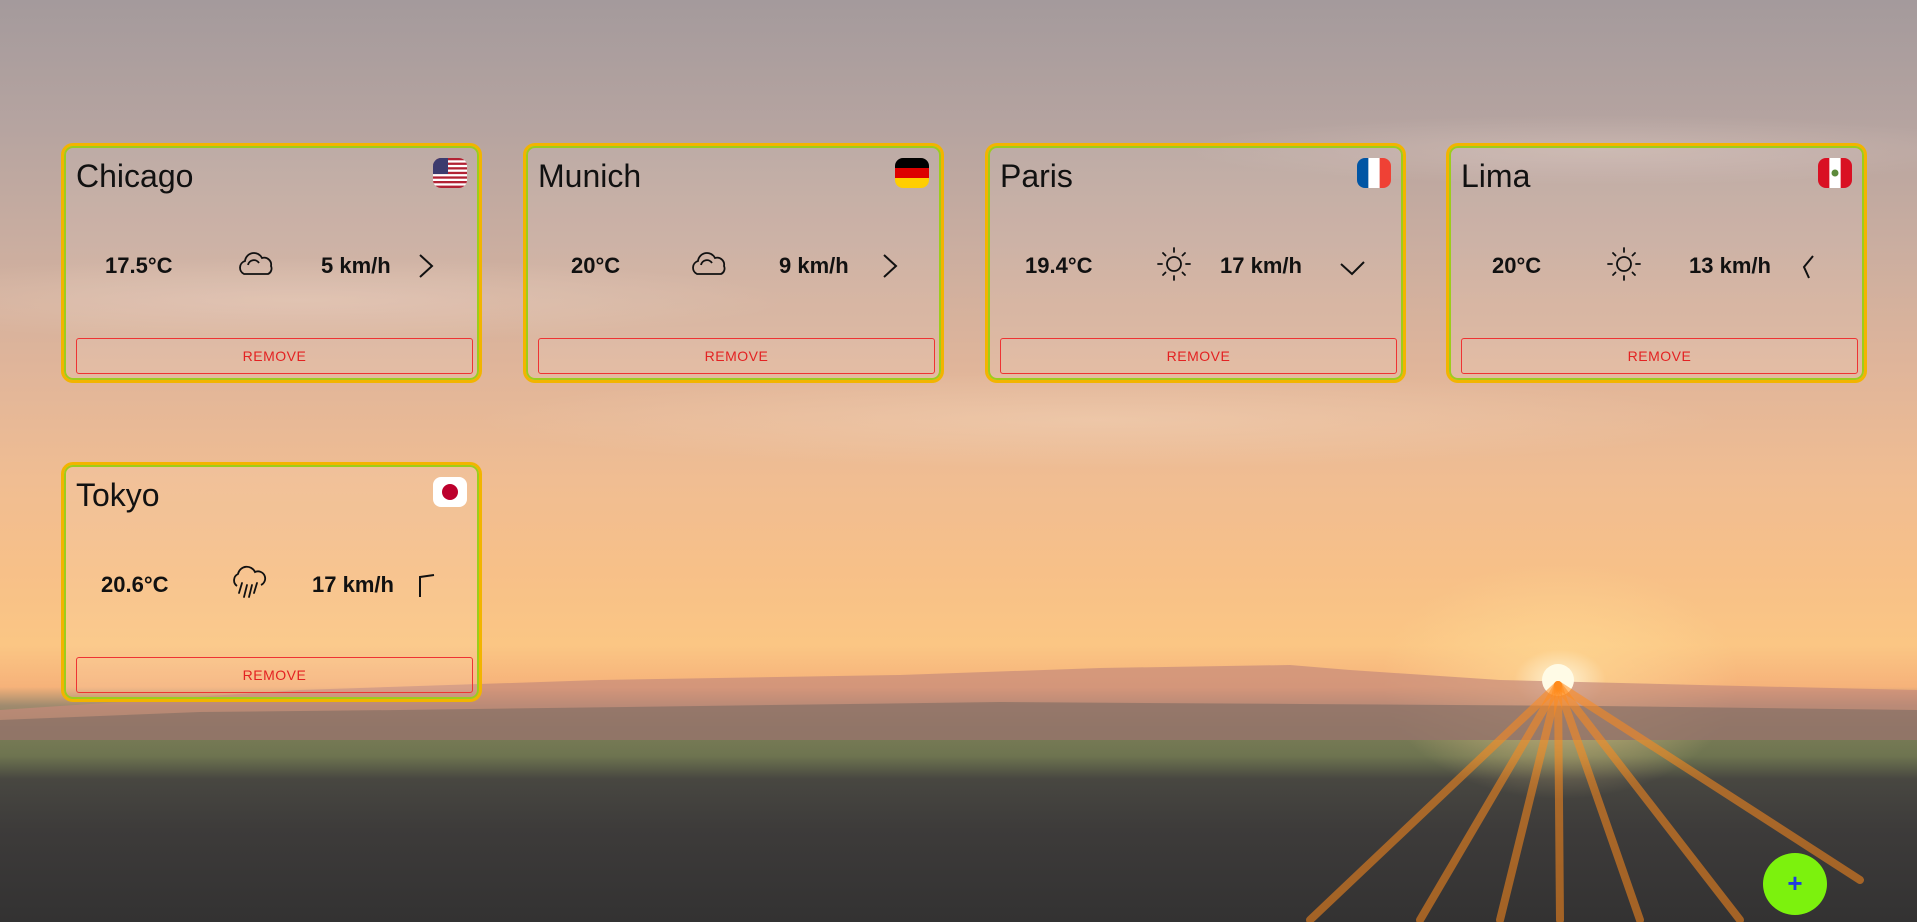 The image size is (1917, 922). I want to click on city-card-munich: Munich 20°C 9 km/h REMOVE, so click(733, 263).